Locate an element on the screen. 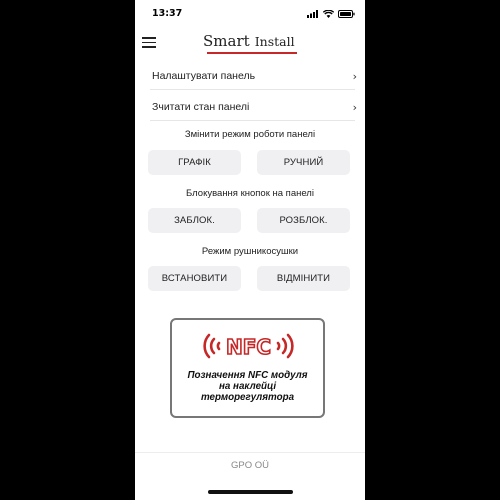 The height and width of the screenshot is (500, 500). unlock-buttons-button: РОЗБЛОК. is located at coordinates (303, 220).